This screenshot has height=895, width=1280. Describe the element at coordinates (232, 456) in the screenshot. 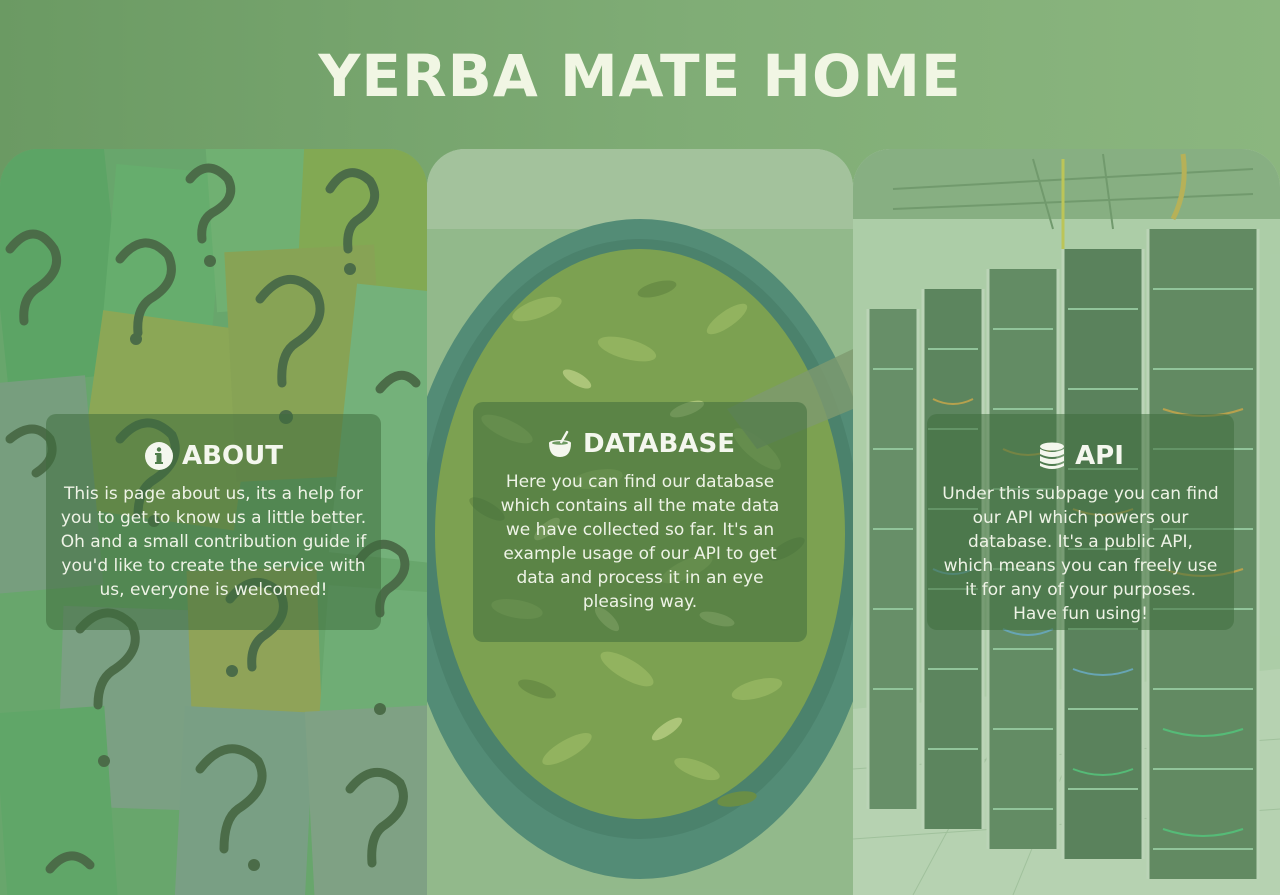

I see `about-title-label: ABOUT` at that location.